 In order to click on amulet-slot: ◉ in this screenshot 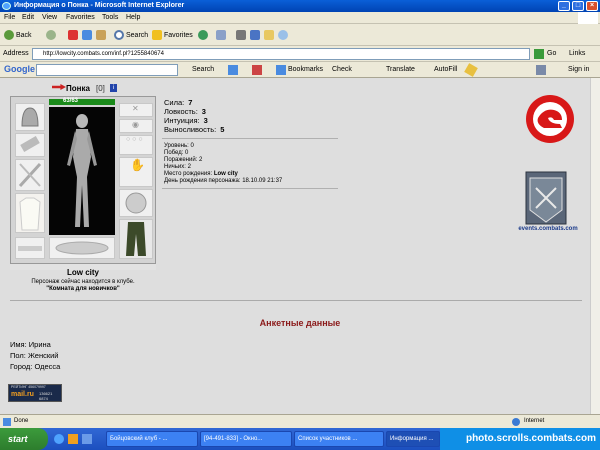, I will do `click(136, 126)`.